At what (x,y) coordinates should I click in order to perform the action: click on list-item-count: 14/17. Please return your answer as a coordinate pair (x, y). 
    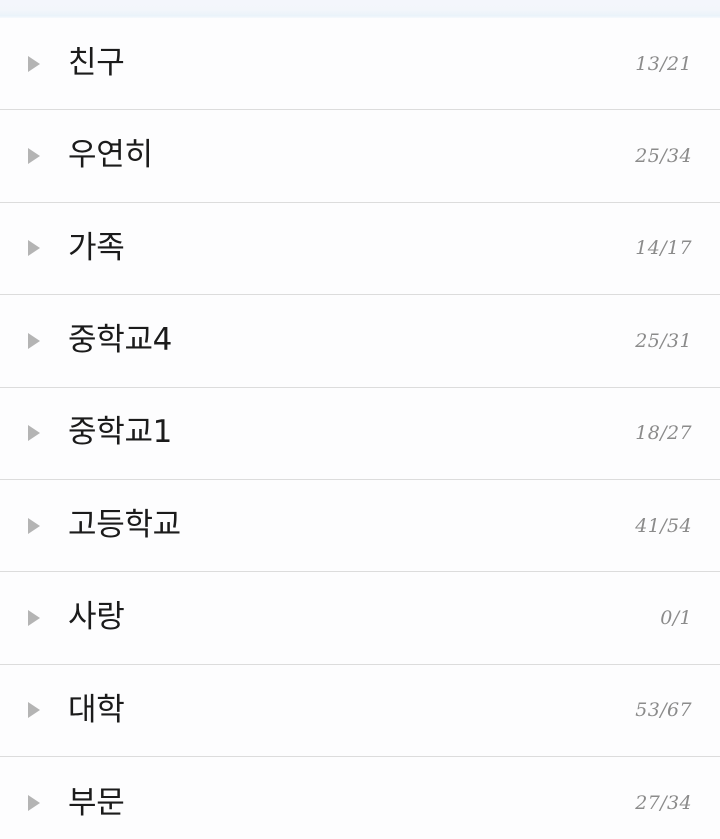
    Looking at the image, I should click on (663, 248).